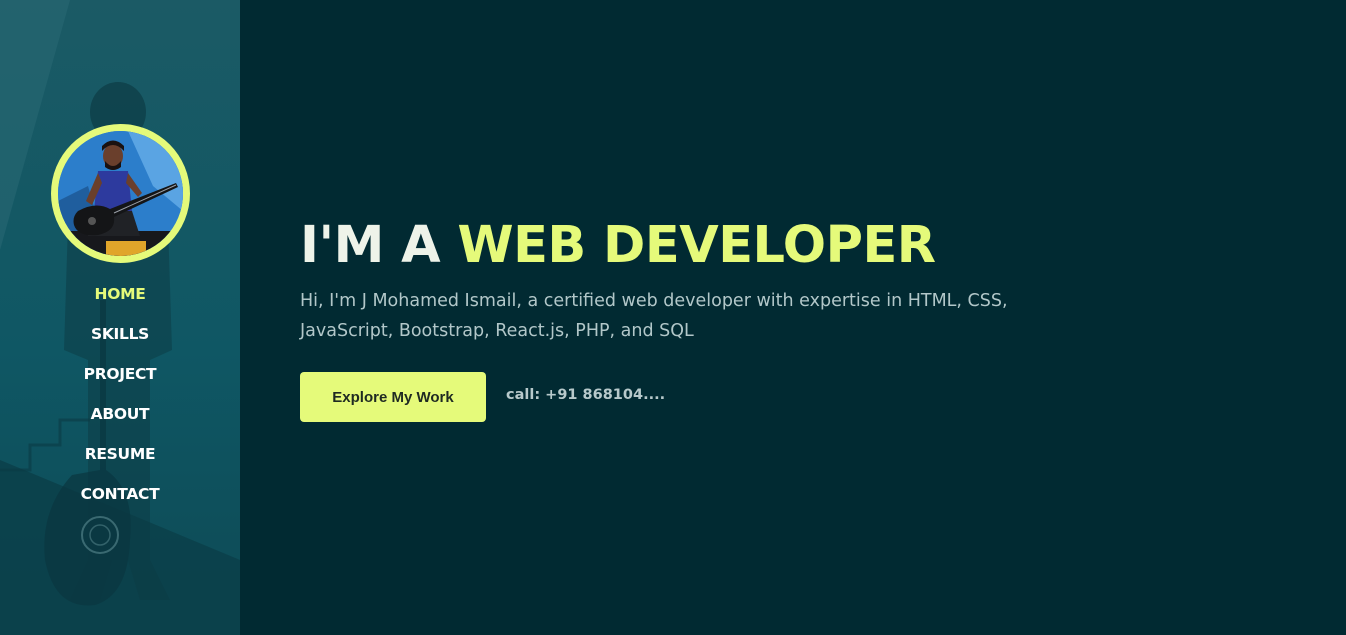 Image resolution: width=1346 pixels, height=635 pixels. Describe the element at coordinates (379, 245) in the screenshot. I see `headline-prefix: I'M A` at that location.